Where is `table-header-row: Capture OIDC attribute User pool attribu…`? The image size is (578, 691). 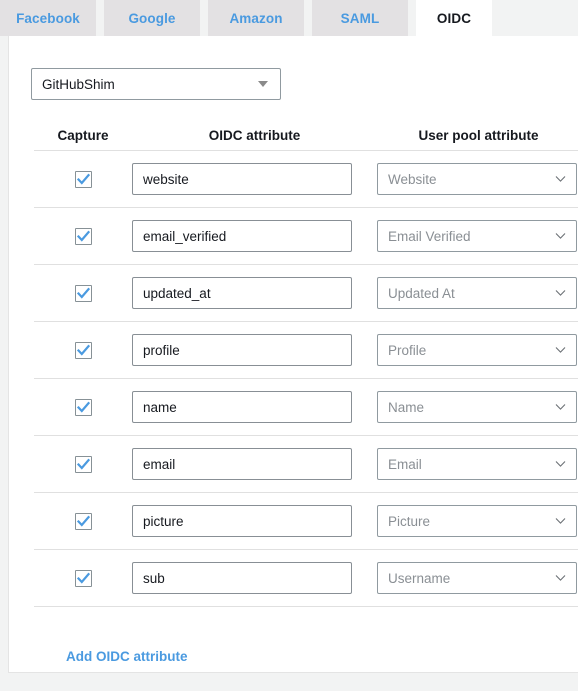
table-header-row: Capture OIDC attribute User pool attribu… is located at coordinates (306, 135).